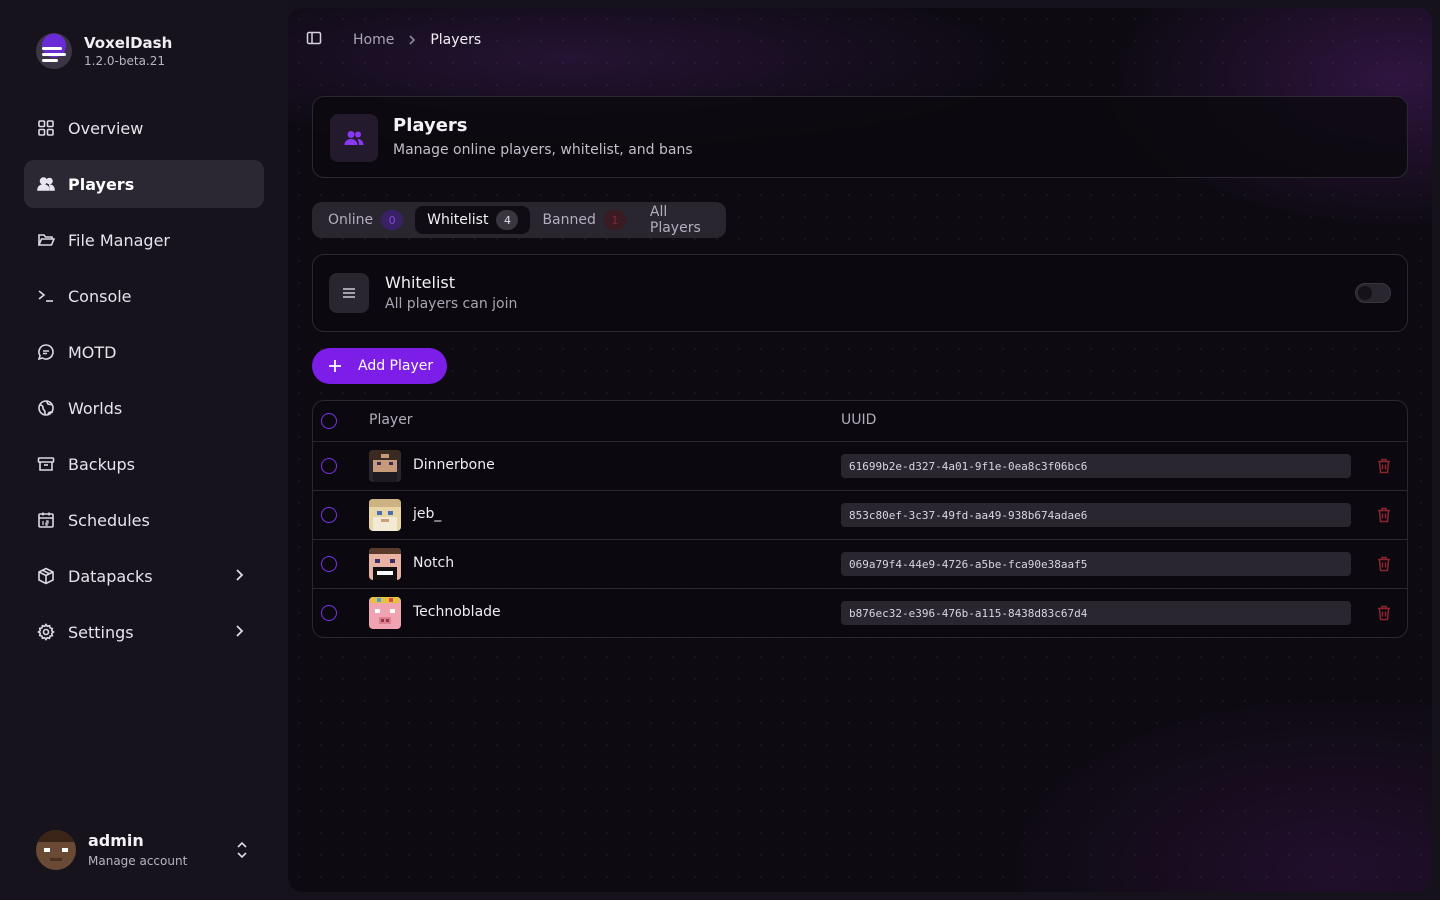  Describe the element at coordinates (242, 850) in the screenshot. I see `chevron-up-down-icon` at that location.